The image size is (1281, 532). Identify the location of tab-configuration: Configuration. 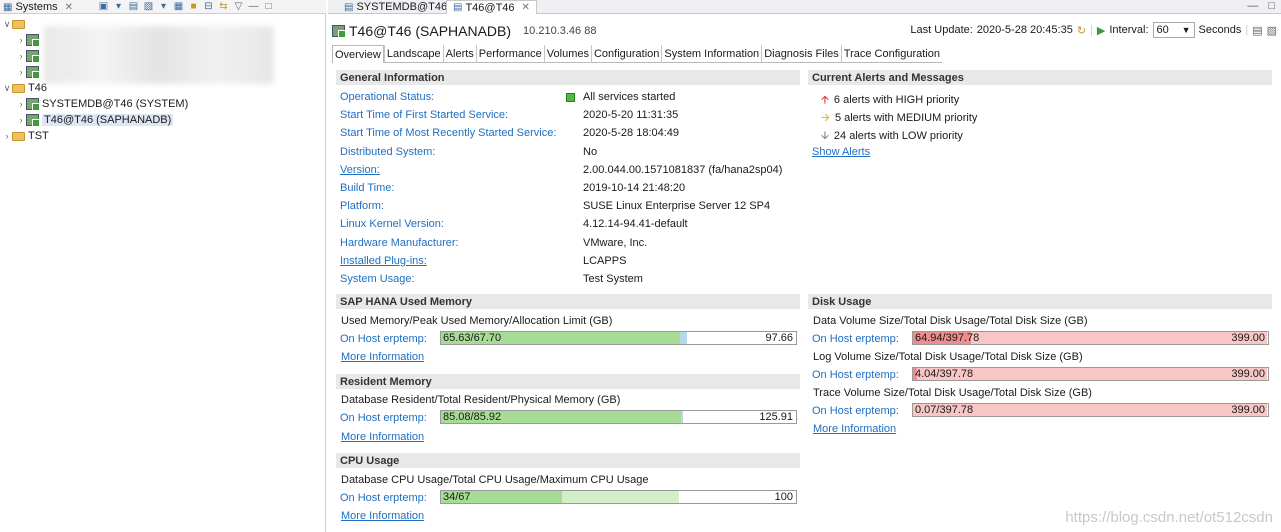
(625, 54).